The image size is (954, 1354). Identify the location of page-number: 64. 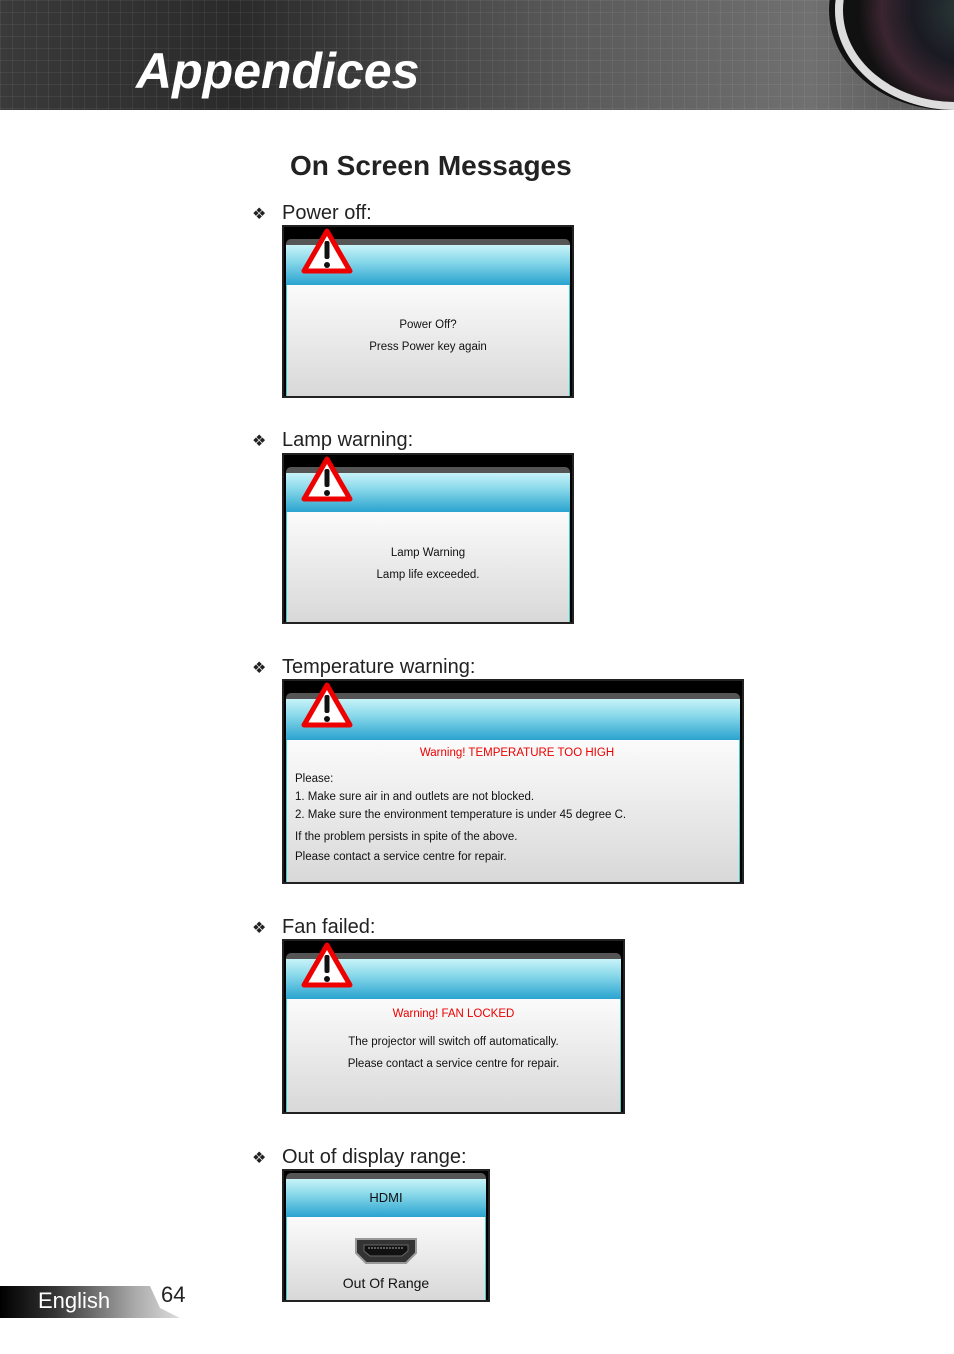
(173, 1294).